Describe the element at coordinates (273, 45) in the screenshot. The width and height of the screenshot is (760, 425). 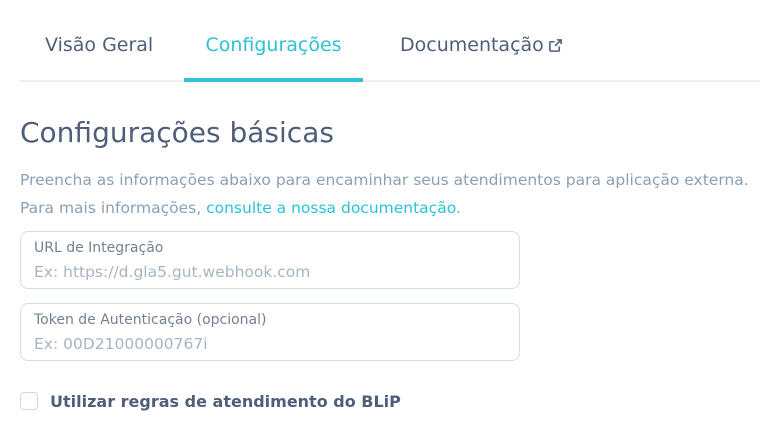
I see `tab-settings-label: Configurações` at that location.